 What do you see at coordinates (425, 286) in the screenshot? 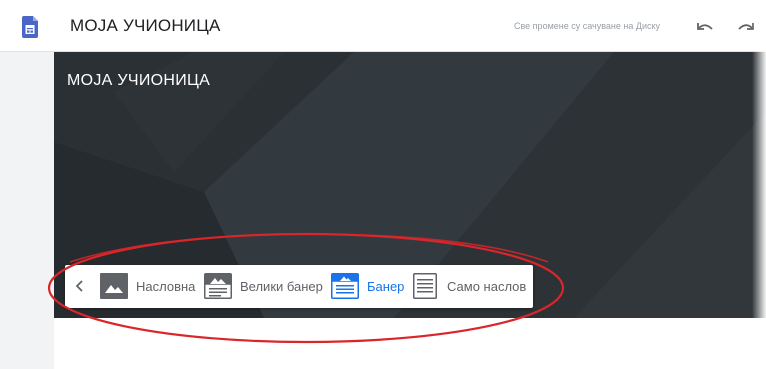
I see `title-only-icon` at bounding box center [425, 286].